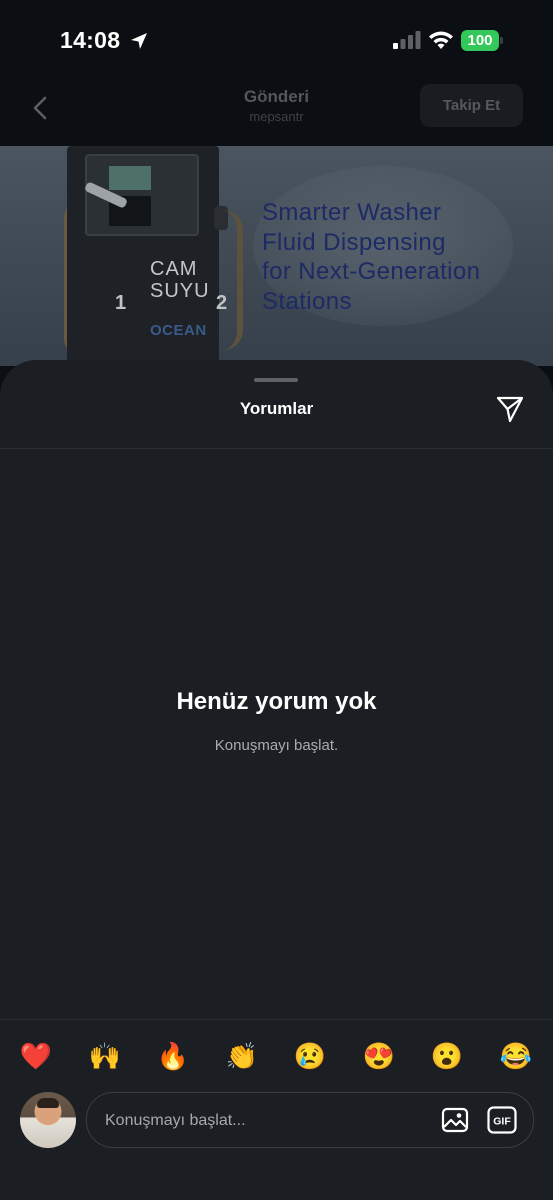 The width and height of the screenshot is (553, 1200). Describe the element at coordinates (36, 1056) in the screenshot. I see `emoji-heart: ❤️` at that location.